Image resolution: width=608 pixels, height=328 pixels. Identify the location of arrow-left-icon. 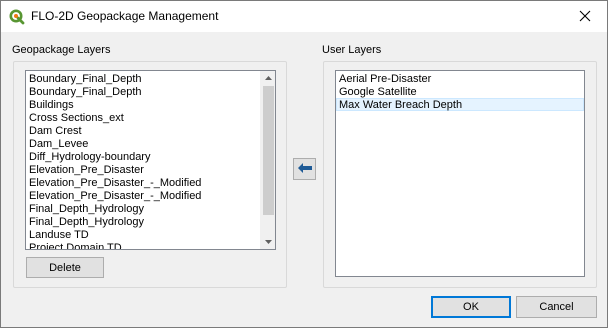
(304, 169).